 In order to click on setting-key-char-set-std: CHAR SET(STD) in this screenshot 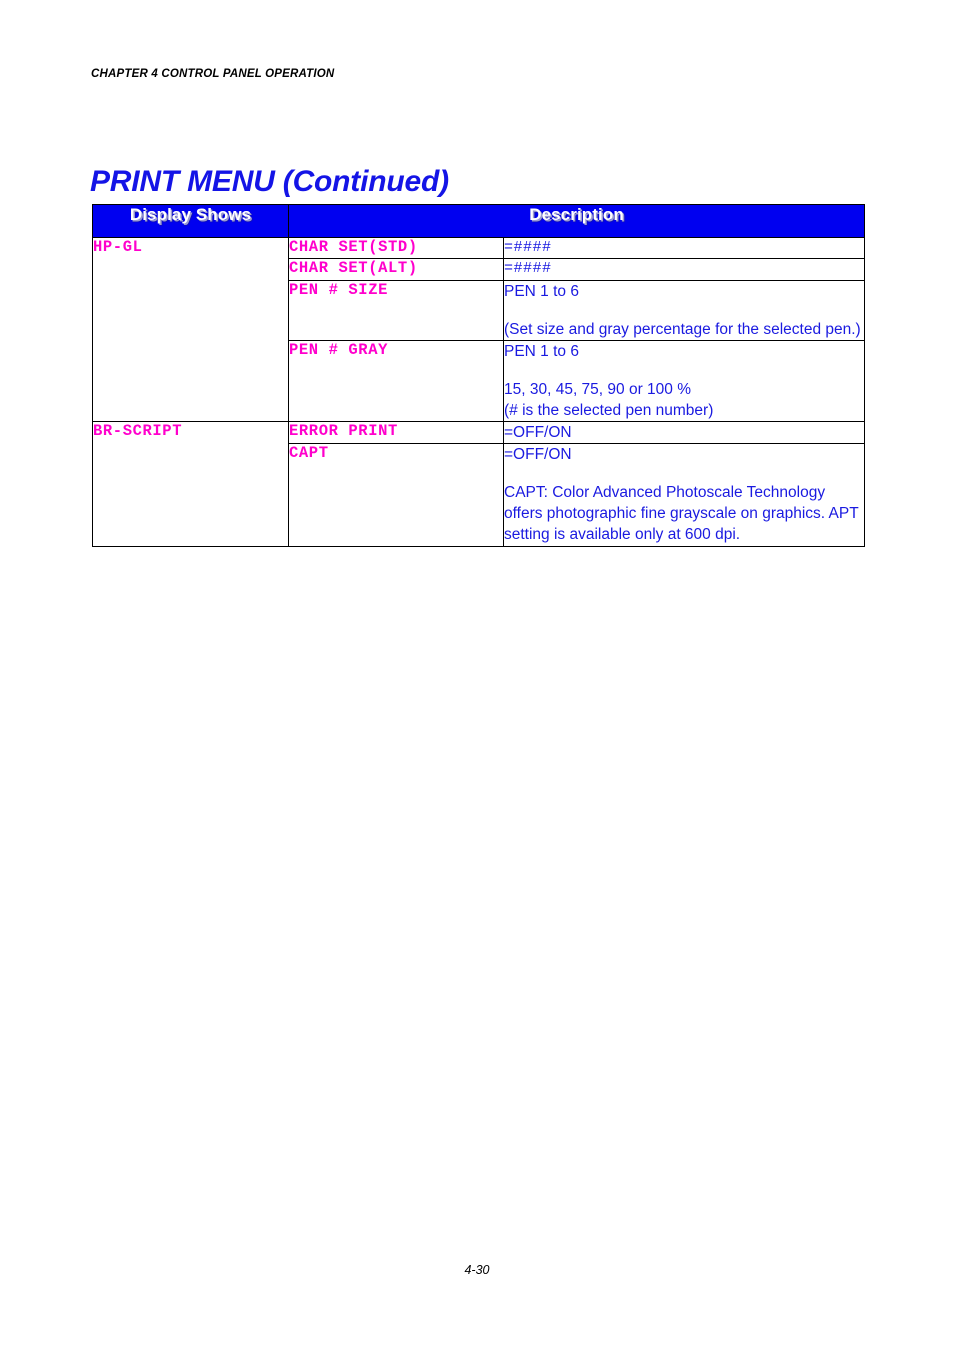, I will do `click(353, 247)`.